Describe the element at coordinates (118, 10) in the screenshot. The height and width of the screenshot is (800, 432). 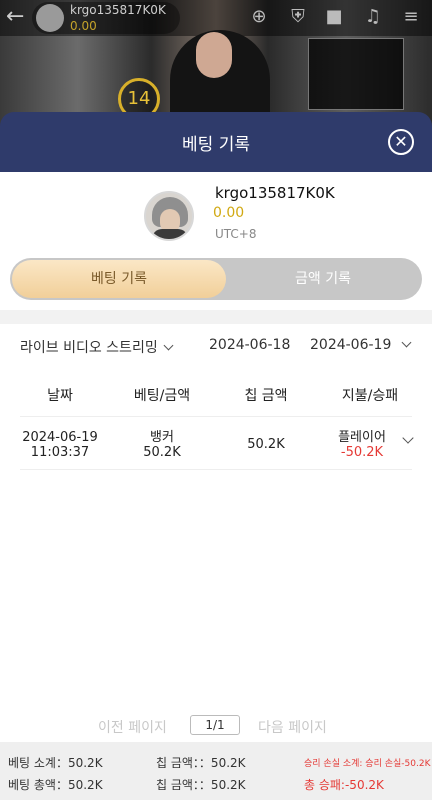
I see `video-username: krgo135817K0K` at that location.